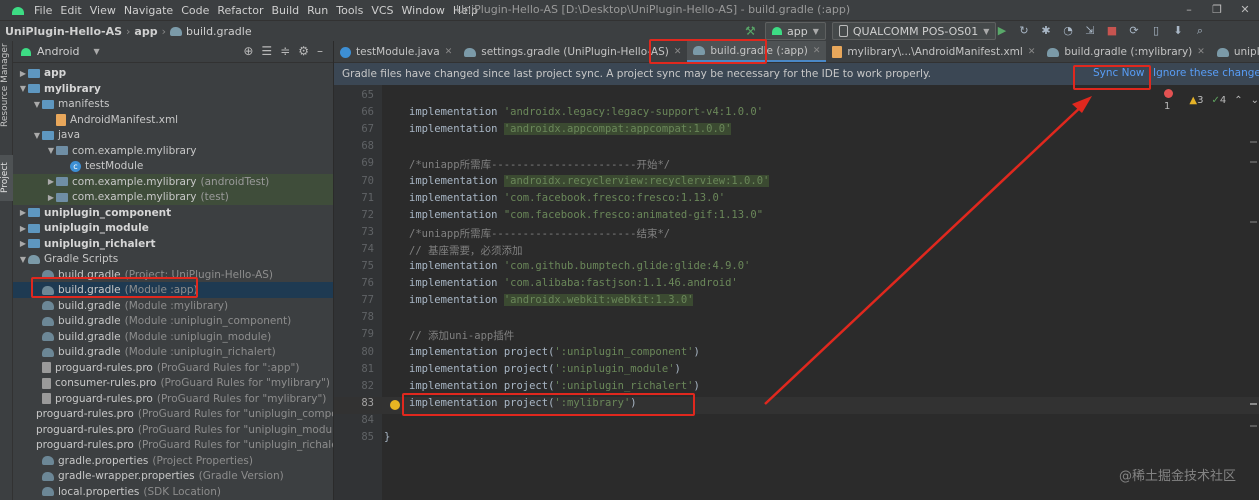  Describe the element at coordinates (173, 306) in the screenshot. I see `tree-item-build-gradle: build.gradle (Module :mylibrary)` at that location.